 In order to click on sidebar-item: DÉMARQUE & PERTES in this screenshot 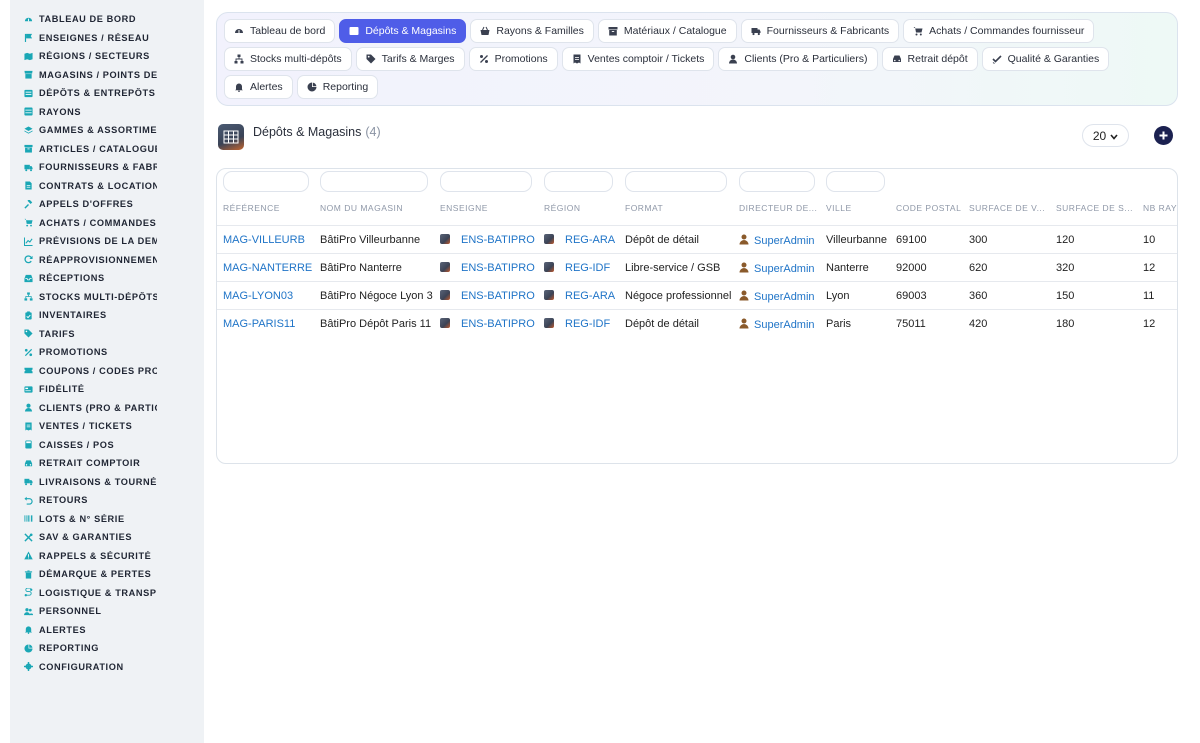, I will do `click(107, 574)`.